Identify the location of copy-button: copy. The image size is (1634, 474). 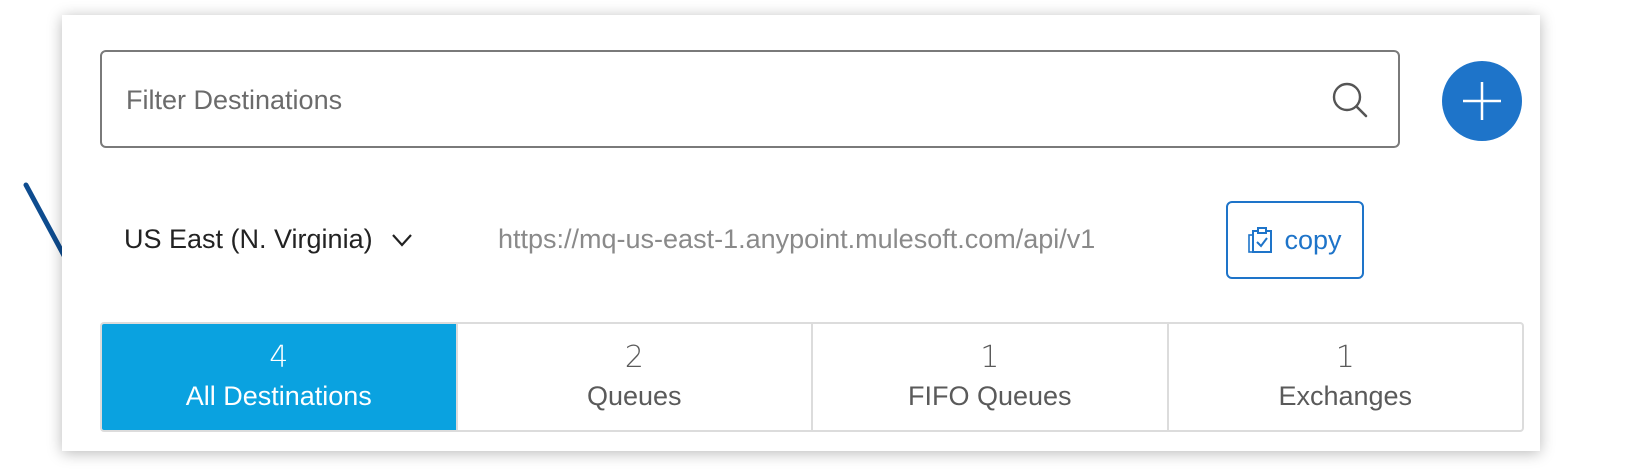
(1295, 240).